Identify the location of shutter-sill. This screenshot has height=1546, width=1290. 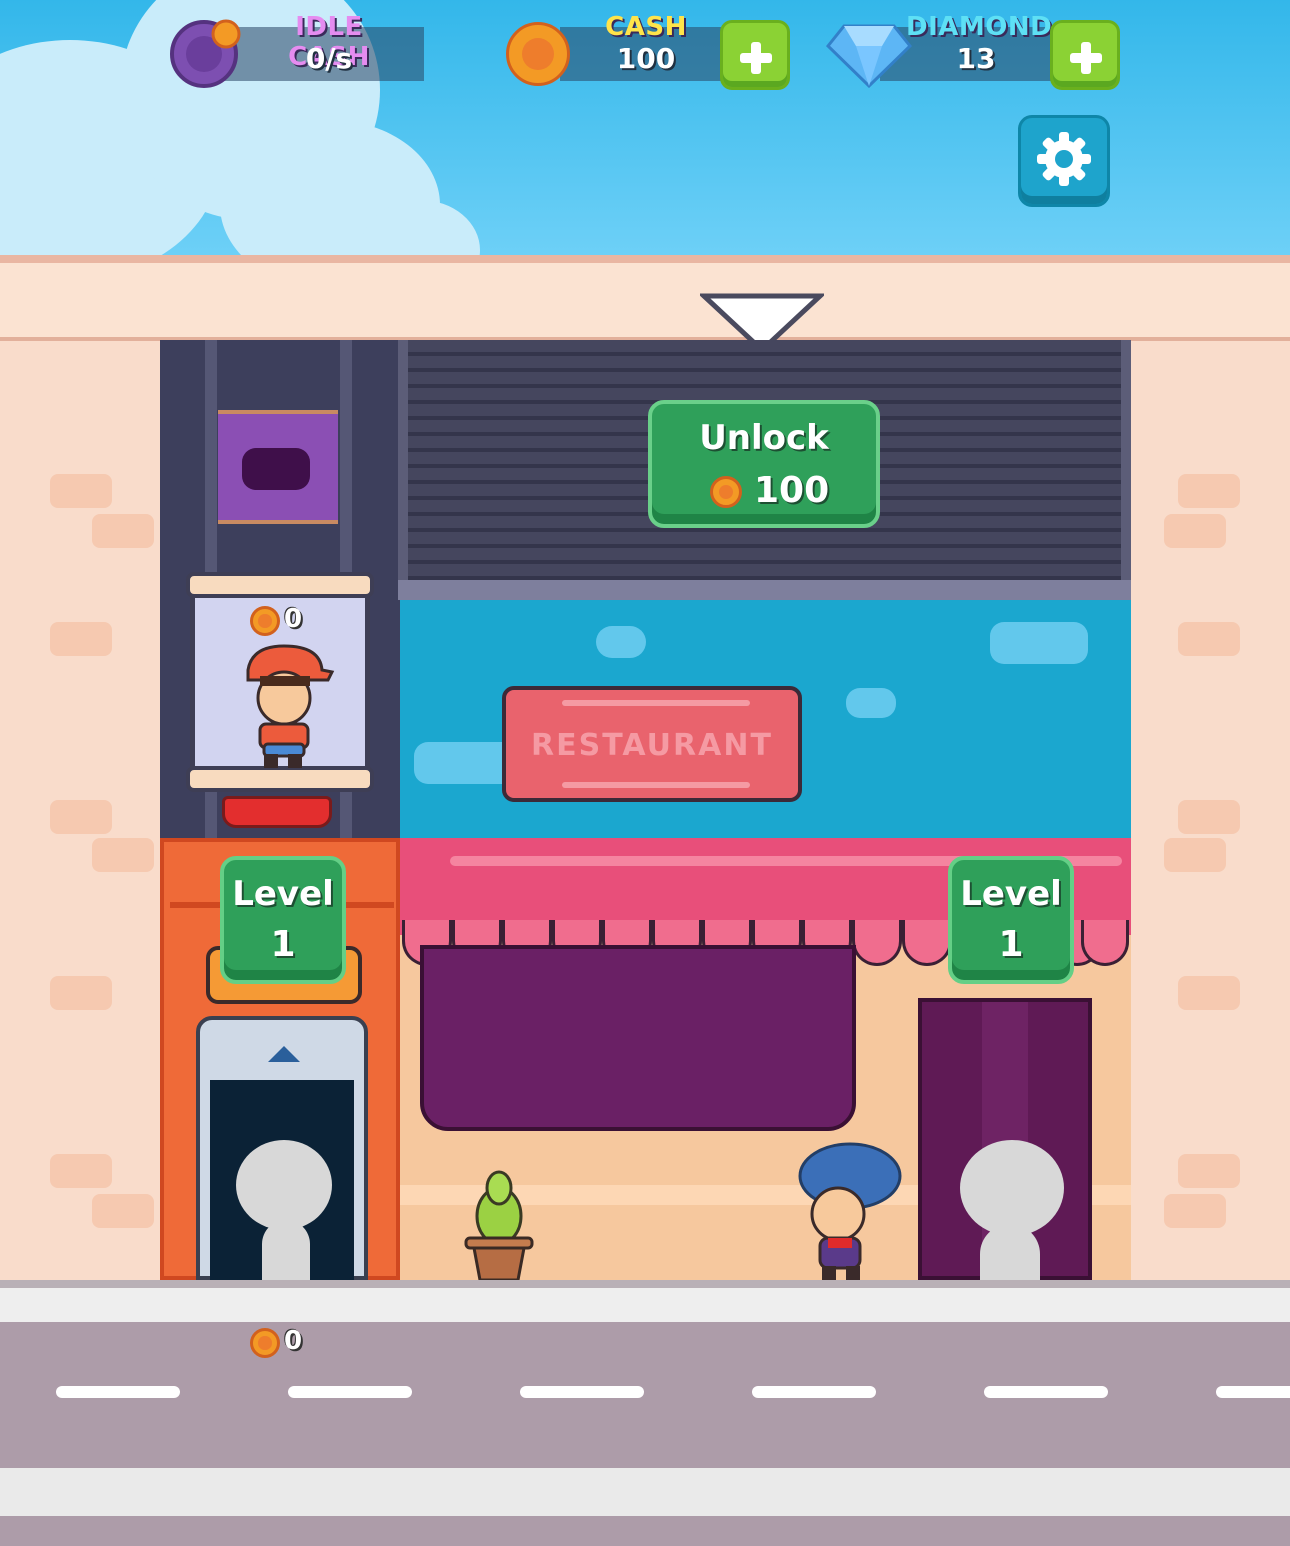
(764, 590).